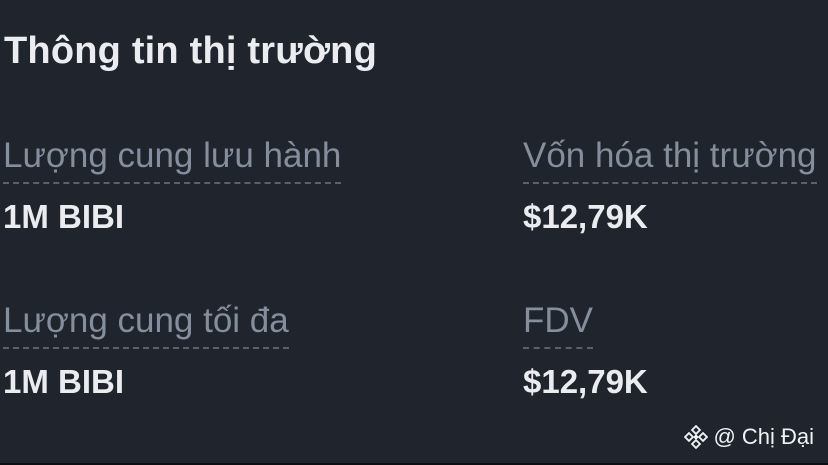 The image size is (828, 465). I want to click on circulating-supply-label: Lượng cung lưu hành, so click(172, 160).